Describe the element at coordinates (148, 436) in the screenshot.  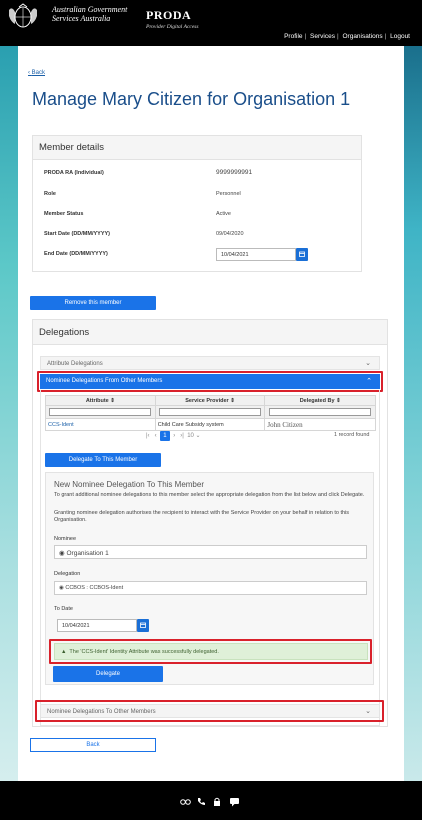
I see `first-page-icon: |‹` at that location.